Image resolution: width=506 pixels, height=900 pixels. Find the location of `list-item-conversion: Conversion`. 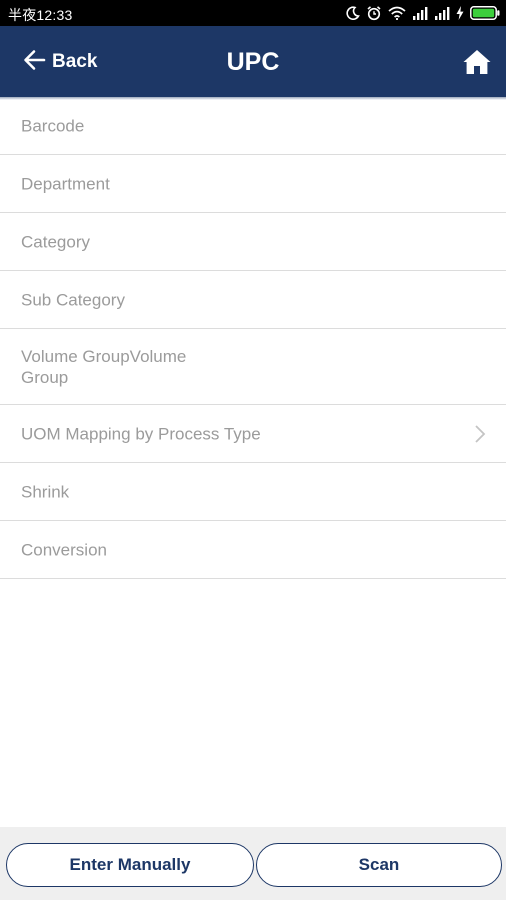

list-item-conversion: Conversion is located at coordinates (253, 550).